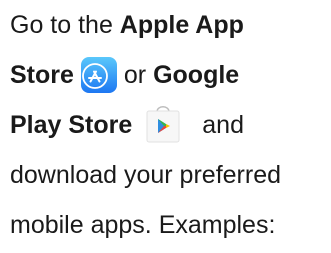 This screenshot has height=253, width=331. I want to click on text-go-to: Go to the, so click(65, 25).